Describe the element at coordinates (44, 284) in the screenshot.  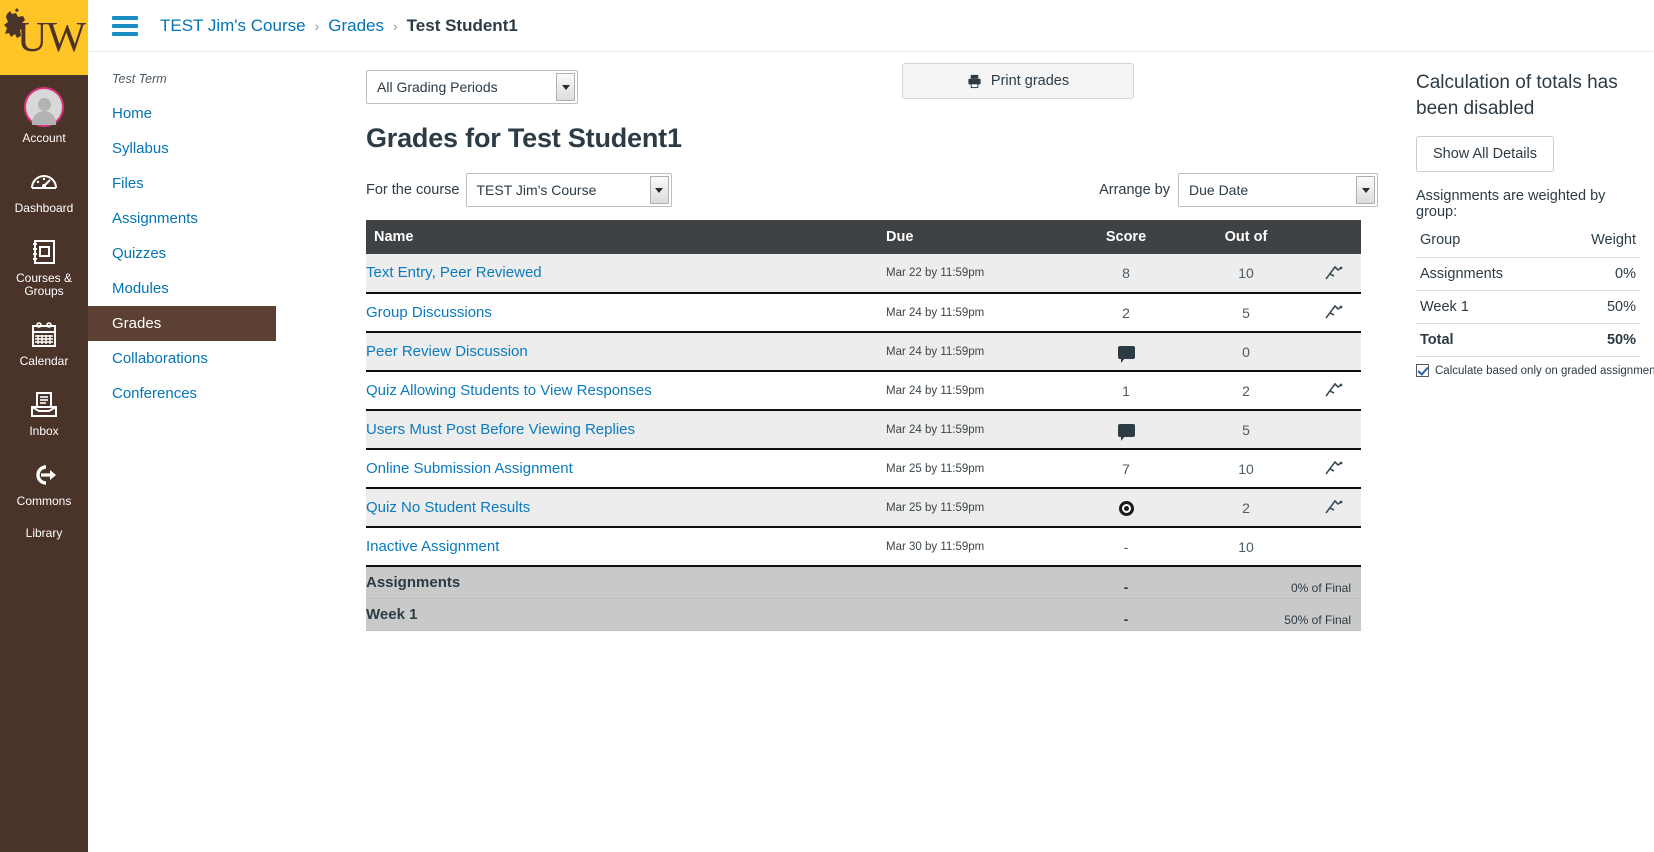
I see `global-nav-courses-label: Courses & Groups` at that location.